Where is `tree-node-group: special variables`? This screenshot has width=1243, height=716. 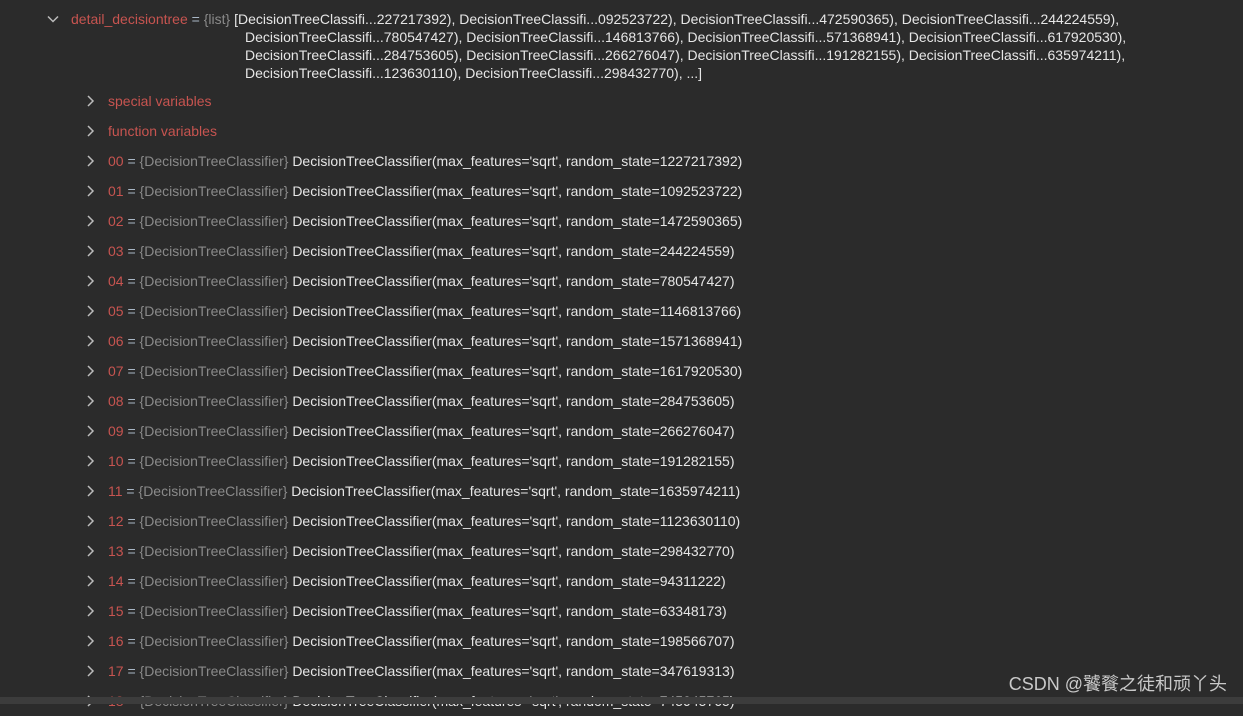 tree-node-group: special variables is located at coordinates (621, 101).